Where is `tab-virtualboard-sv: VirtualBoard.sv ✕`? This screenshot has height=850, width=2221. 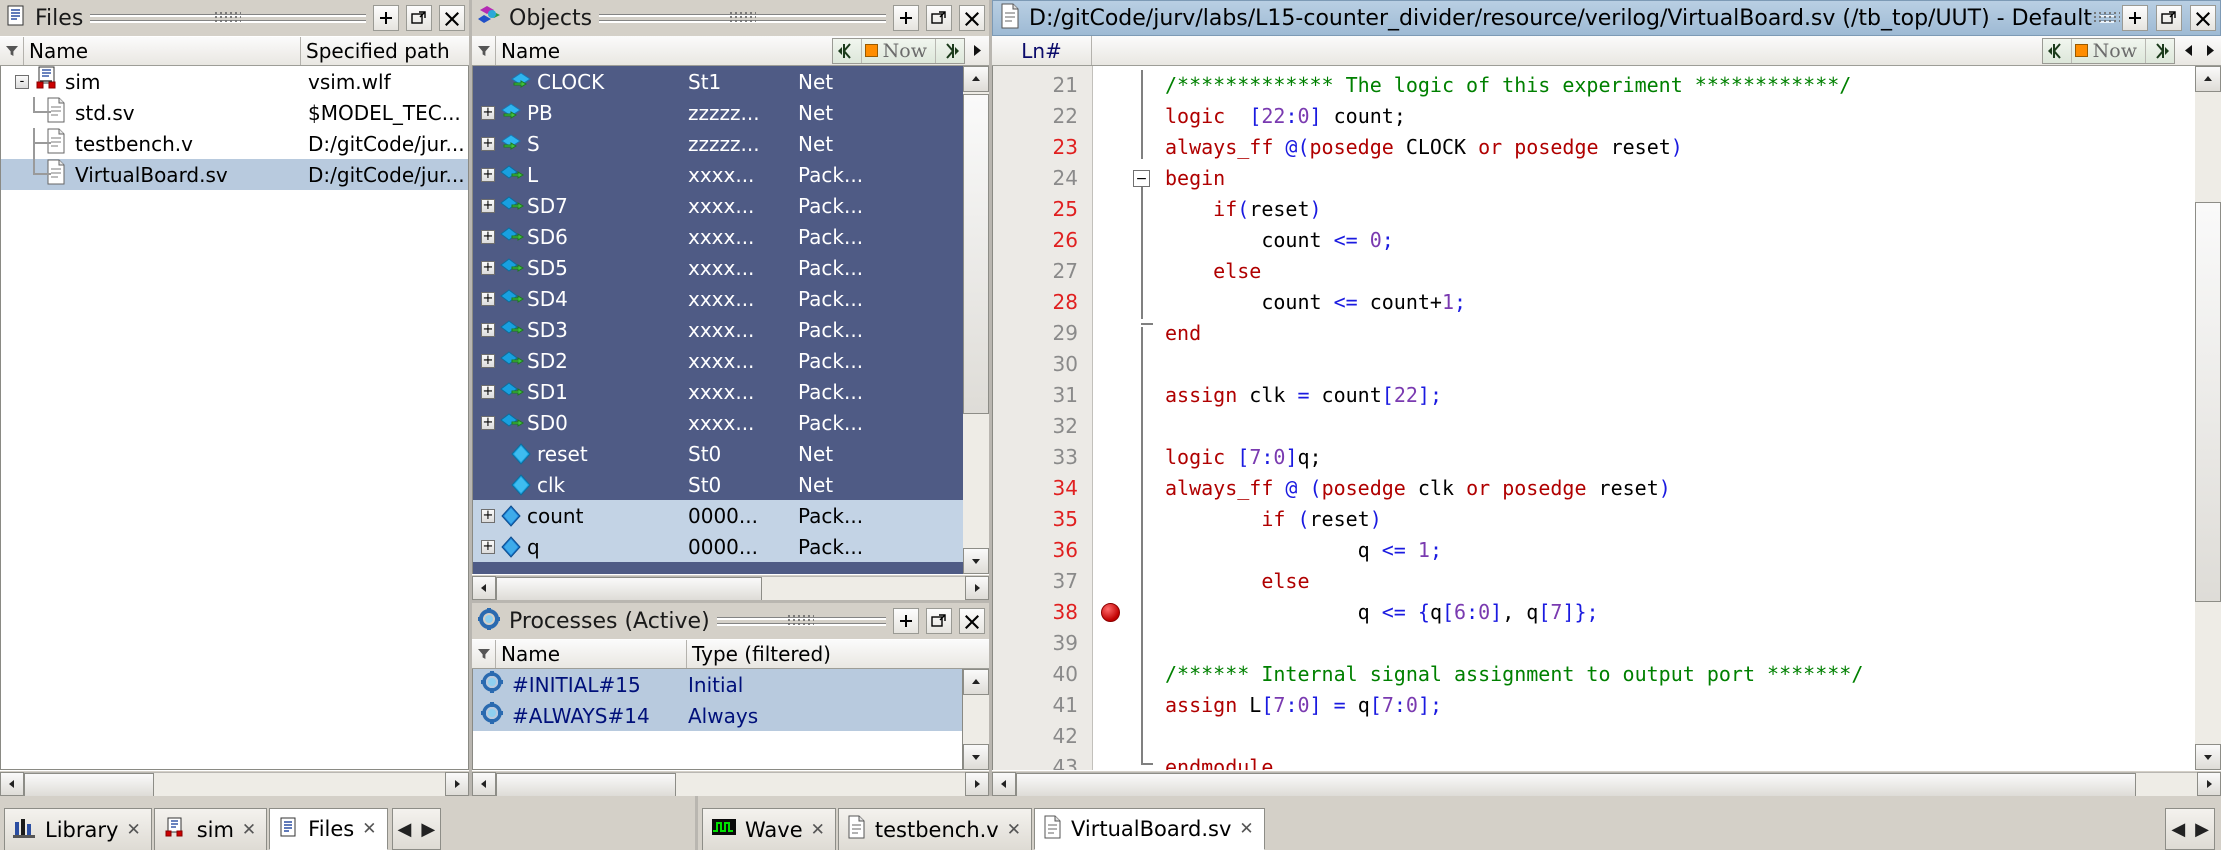 tab-virtualboard-sv: VirtualBoard.sv ✕ is located at coordinates (1149, 829).